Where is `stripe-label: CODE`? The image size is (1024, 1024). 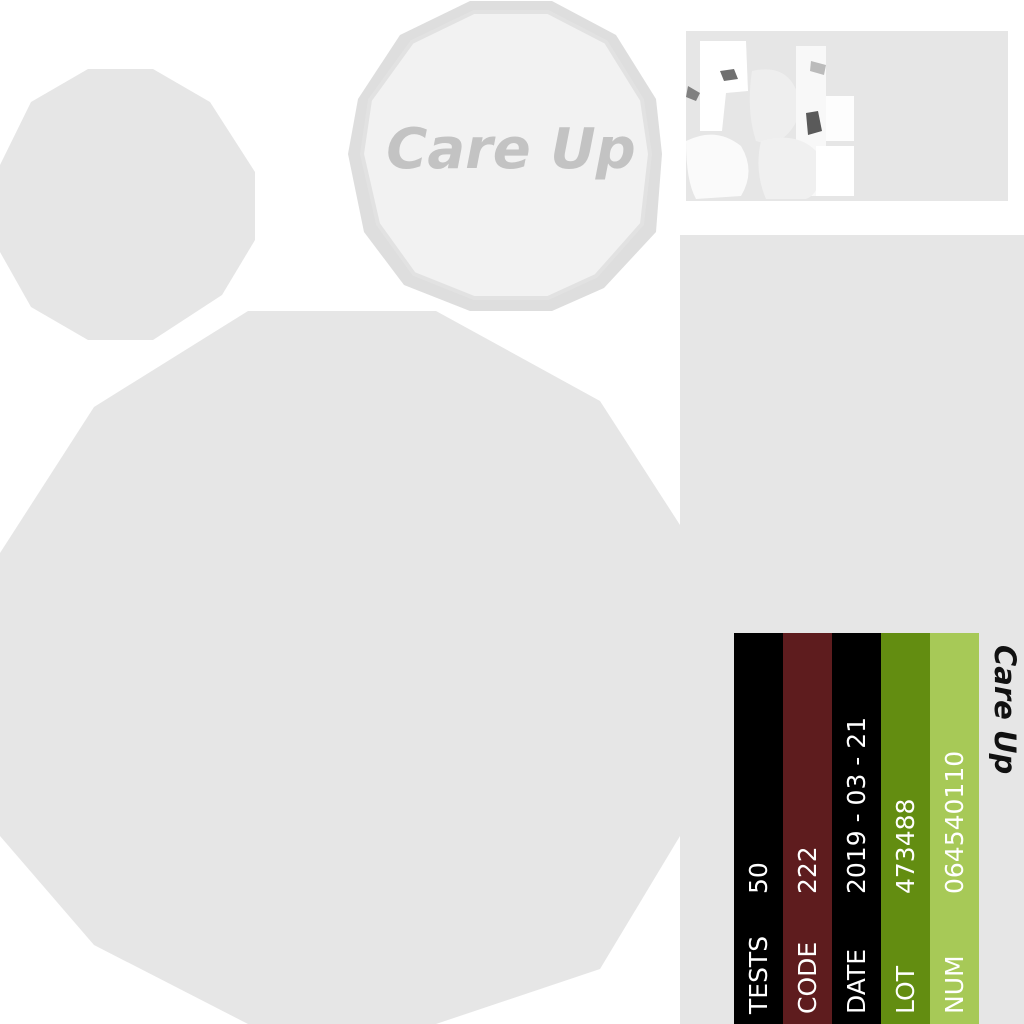 stripe-label: CODE is located at coordinates (807, 977).